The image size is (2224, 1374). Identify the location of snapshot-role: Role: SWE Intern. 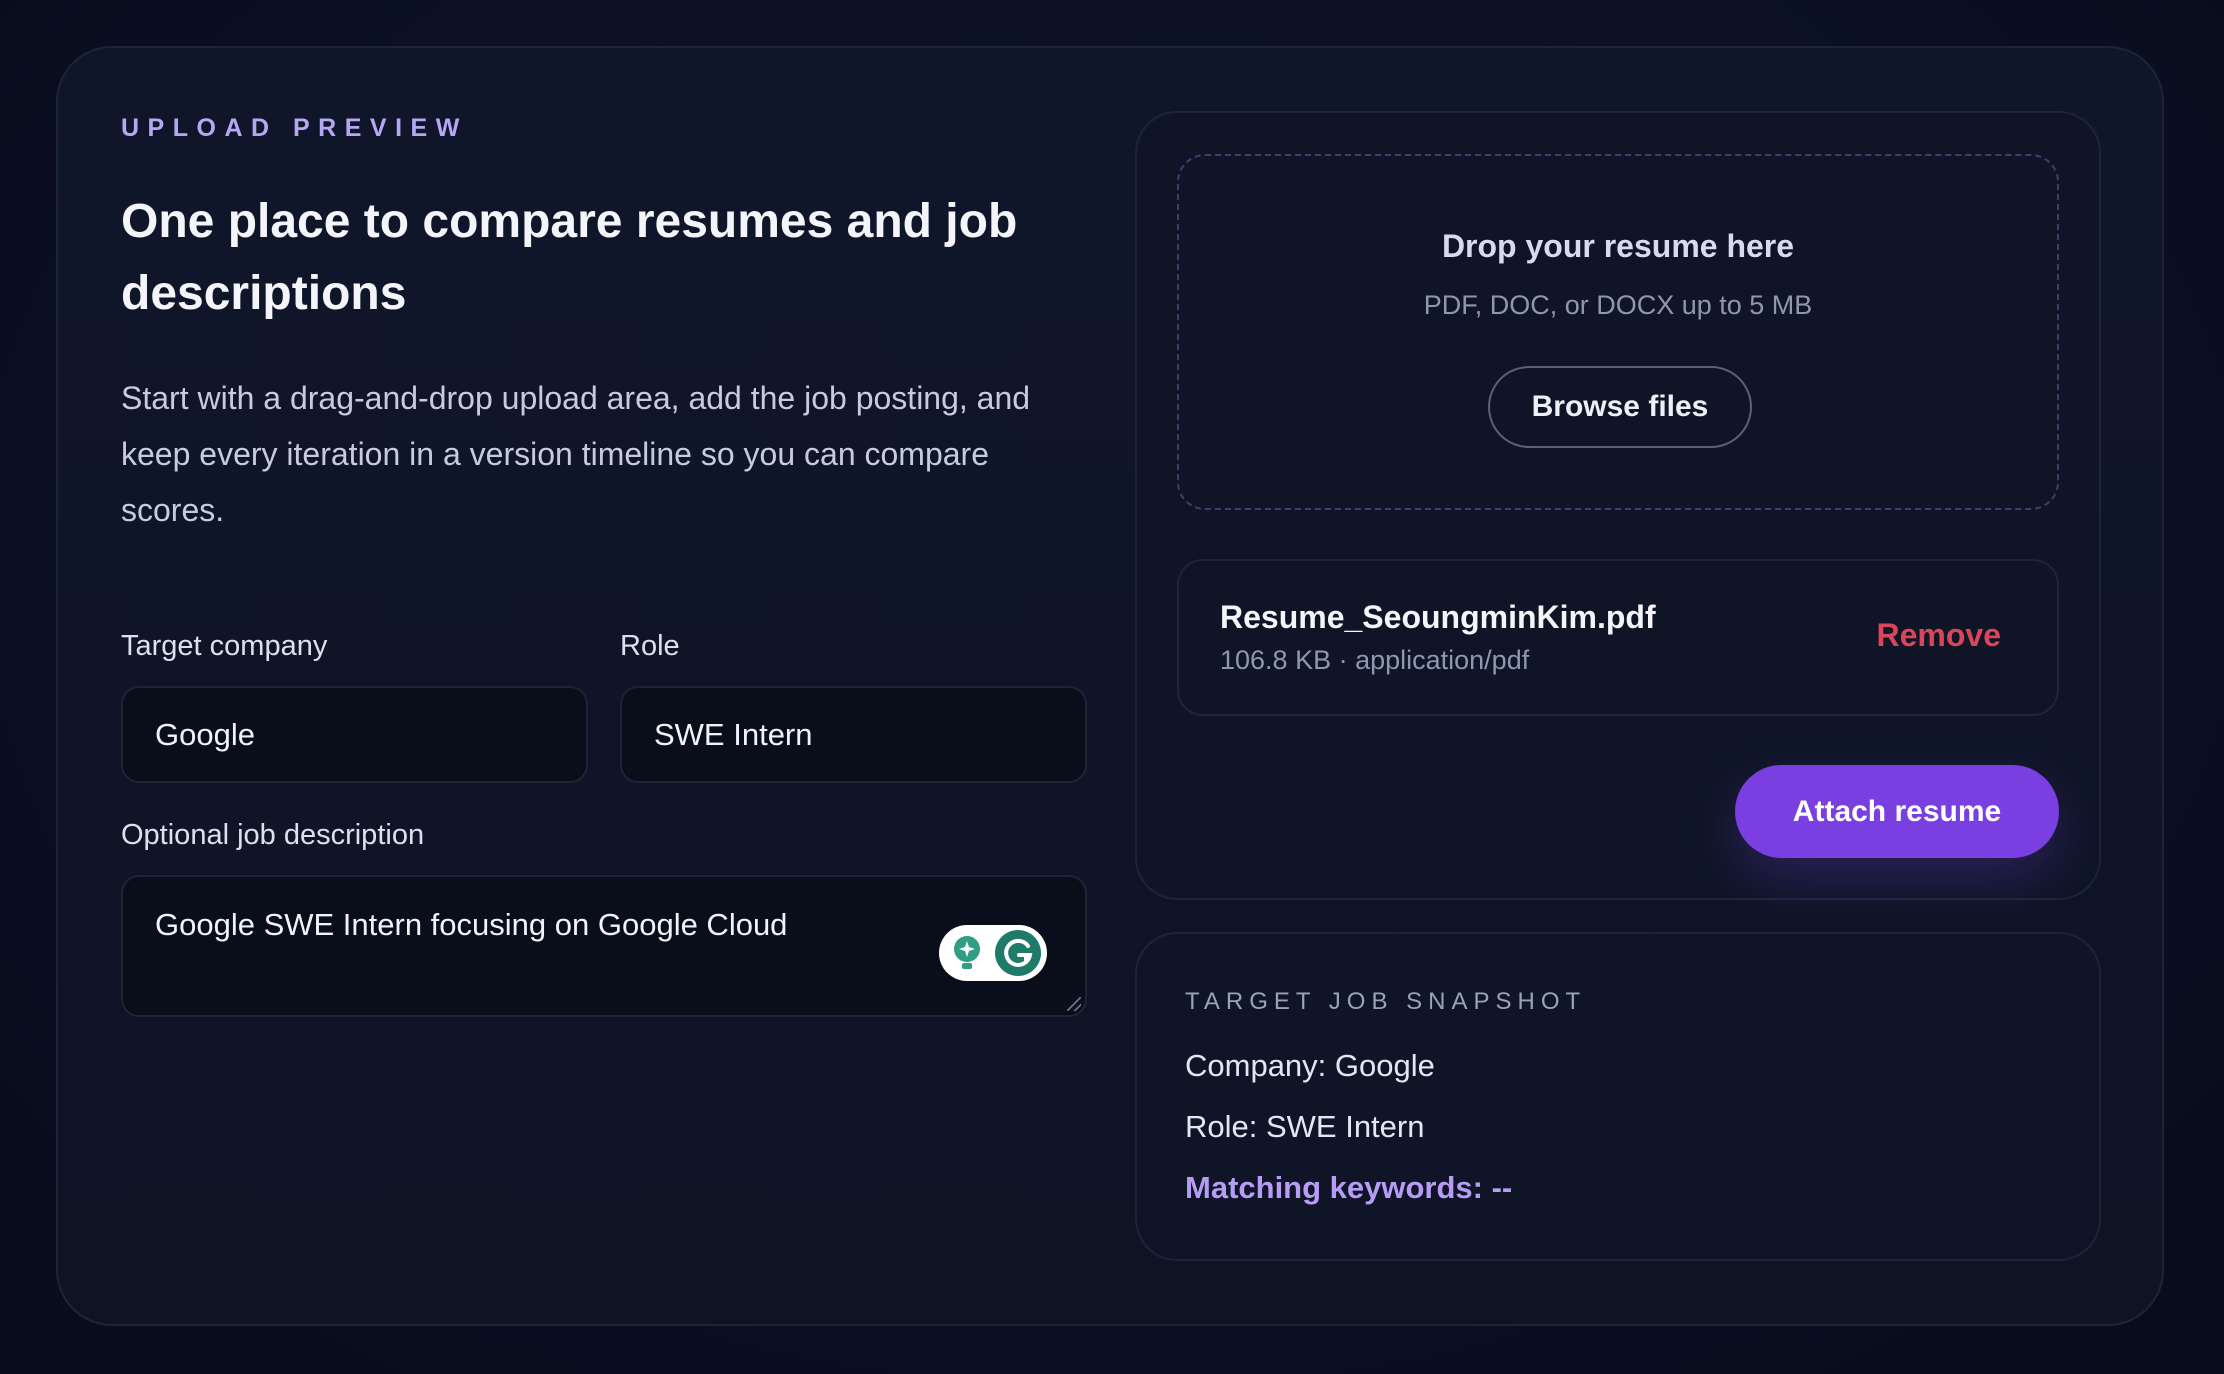
(1305, 1126).